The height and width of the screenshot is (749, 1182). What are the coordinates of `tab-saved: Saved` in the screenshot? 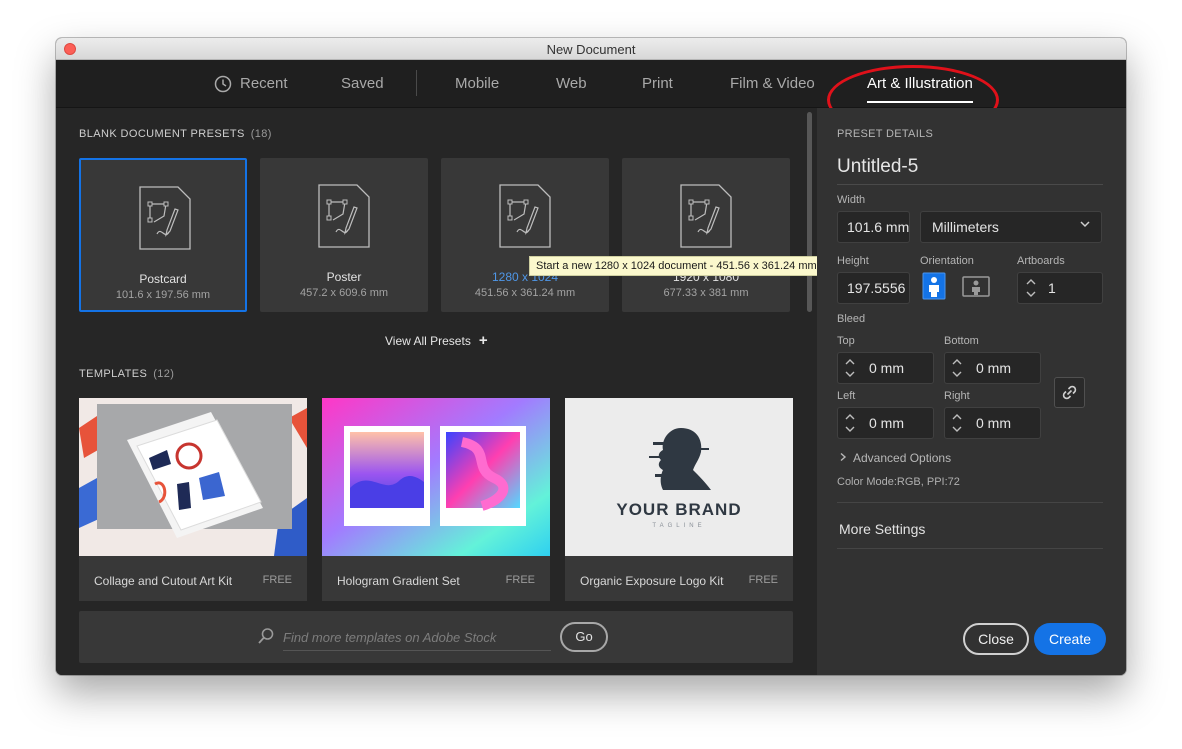 It's located at (362, 83).